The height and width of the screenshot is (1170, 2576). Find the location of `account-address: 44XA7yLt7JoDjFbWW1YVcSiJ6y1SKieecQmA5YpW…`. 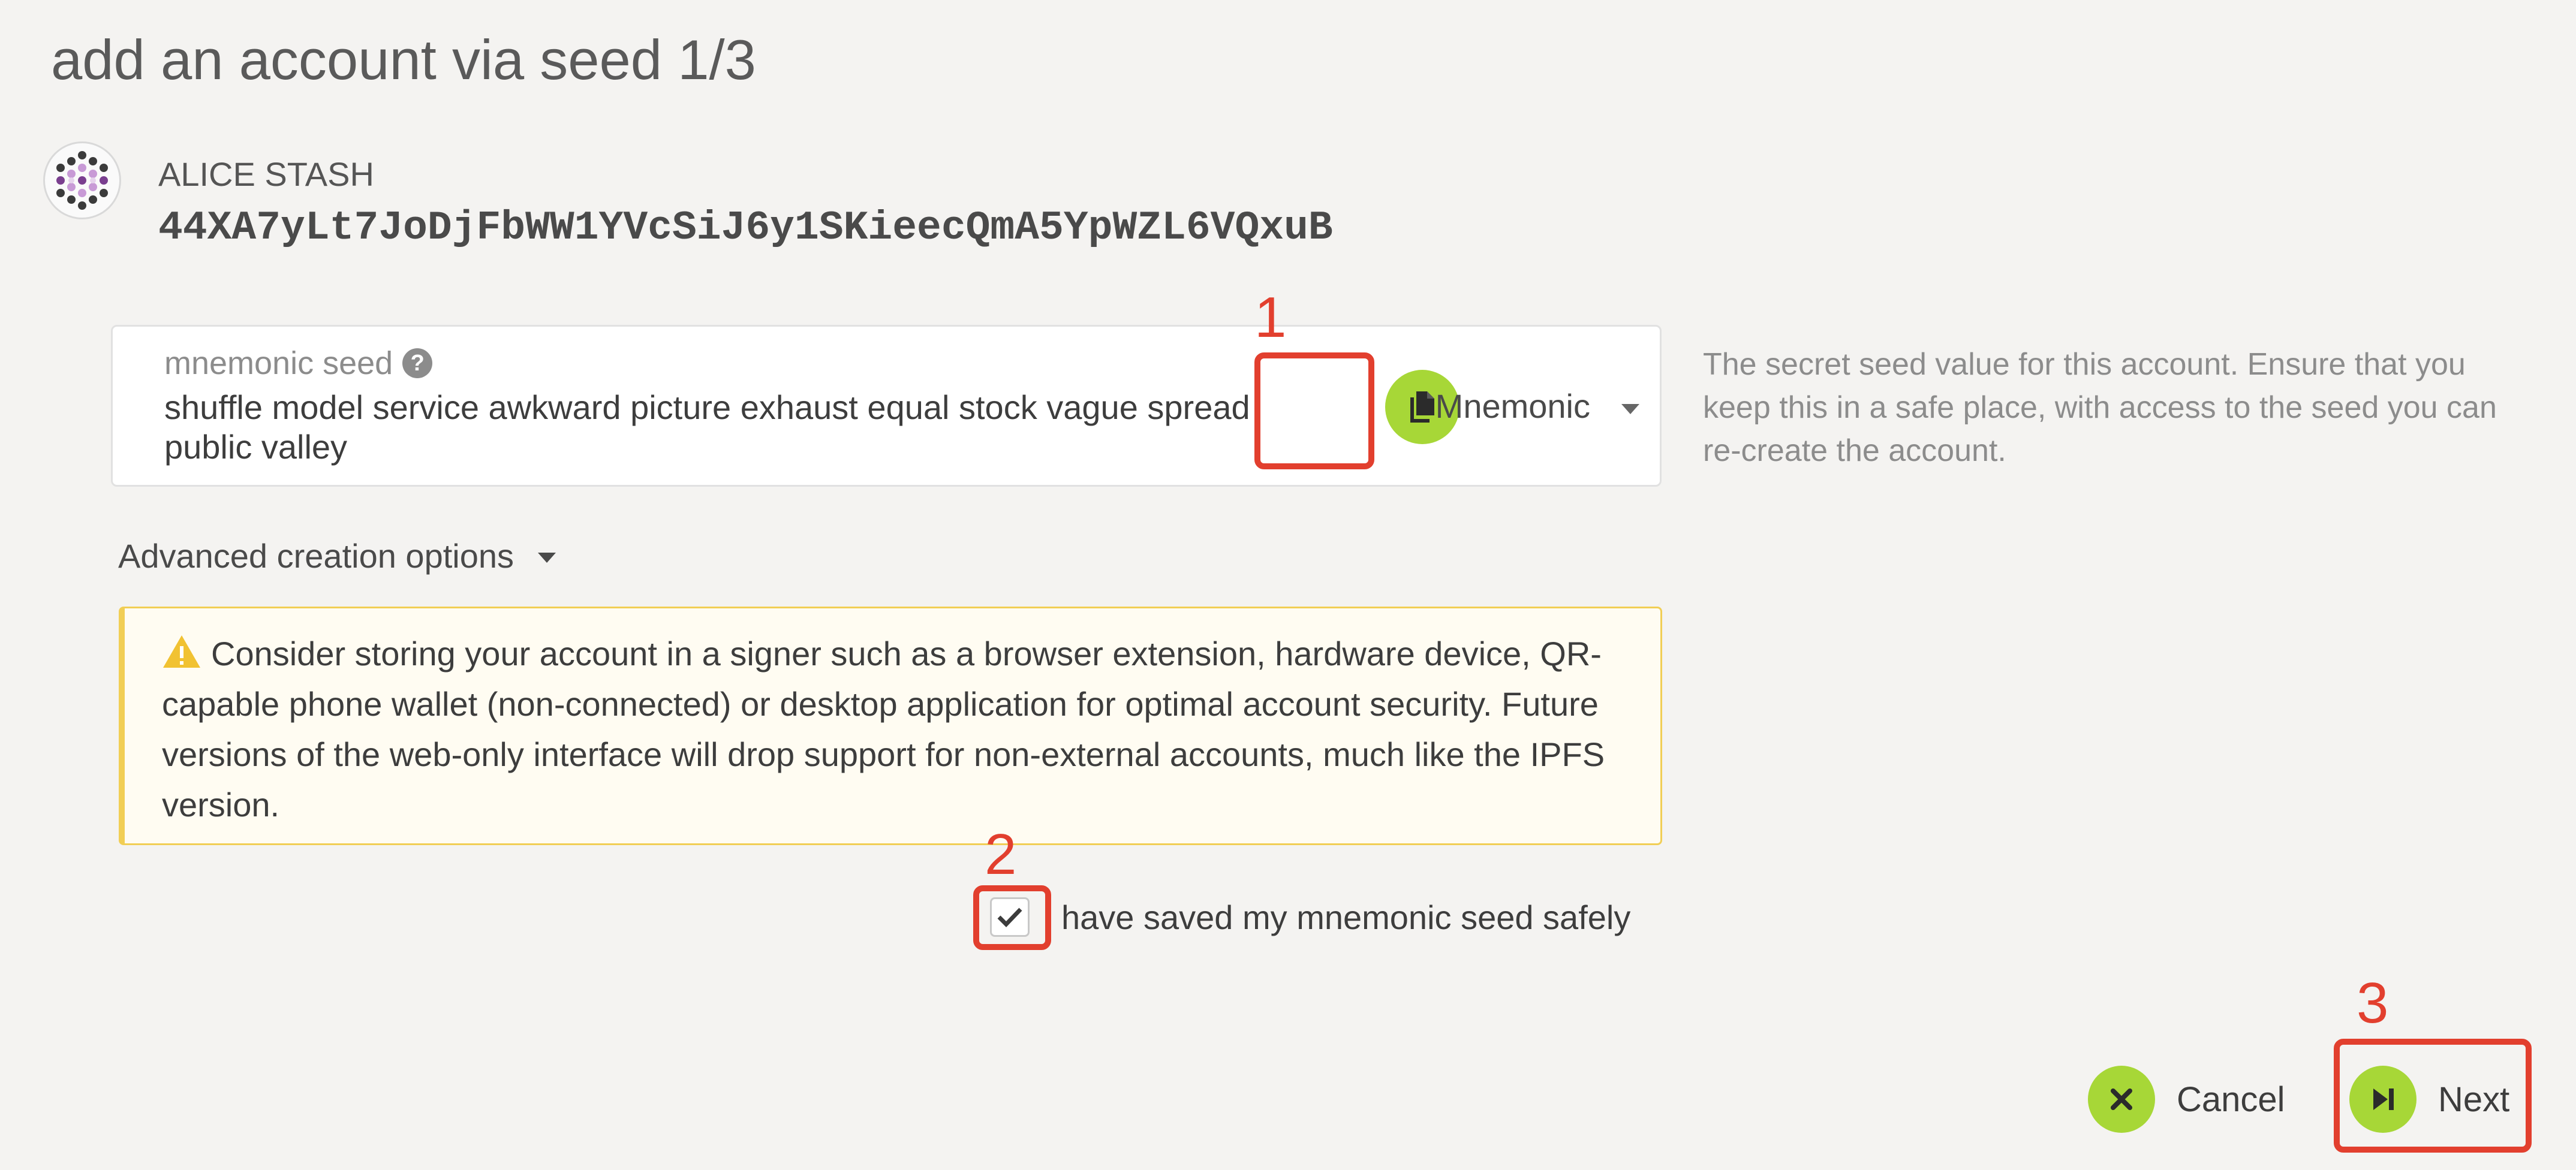

account-address: 44XA7yLt7JoDjFbWW1YVcSiJ6y1SKieecQmA5YpW… is located at coordinates (745, 228).